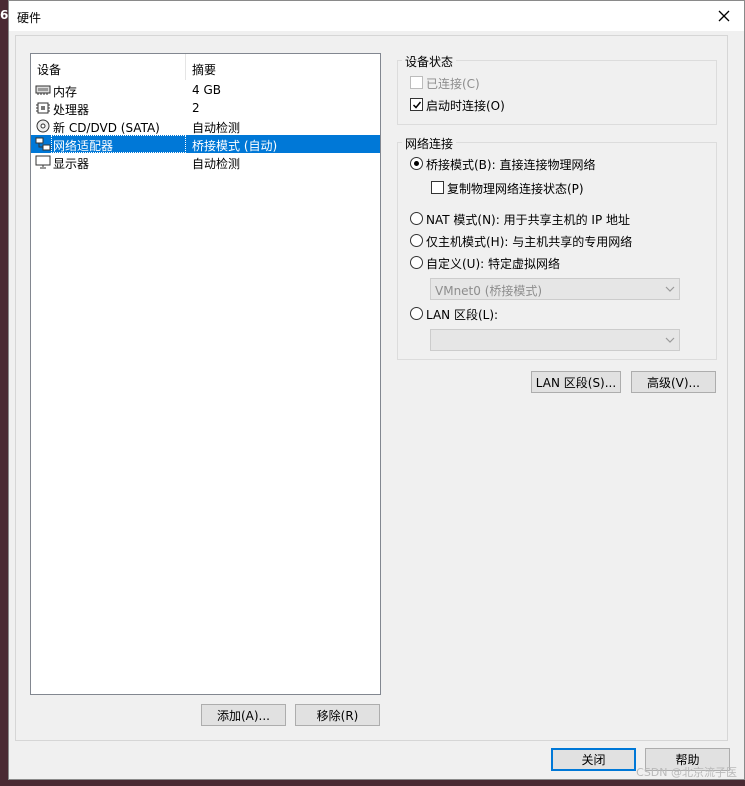  I want to click on radio-selected-dot, so click(416, 163).